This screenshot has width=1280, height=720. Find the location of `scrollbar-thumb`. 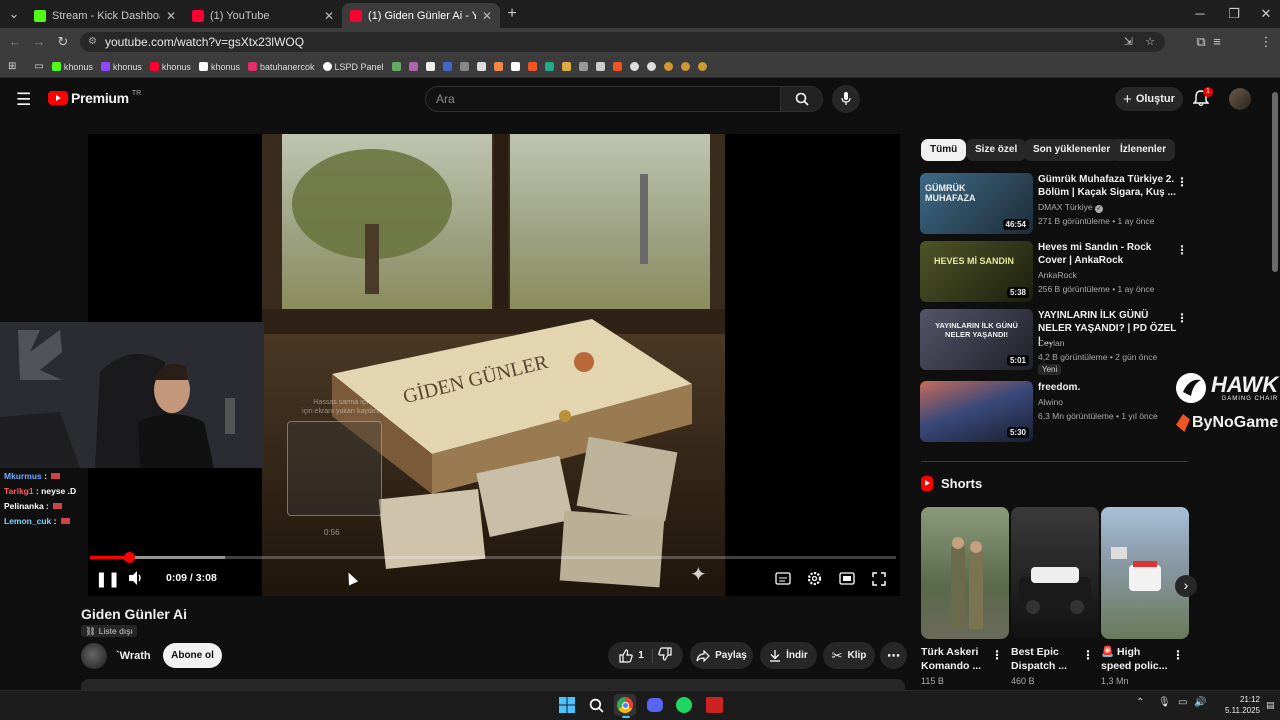

scrollbar-thumb is located at coordinates (1275, 182).